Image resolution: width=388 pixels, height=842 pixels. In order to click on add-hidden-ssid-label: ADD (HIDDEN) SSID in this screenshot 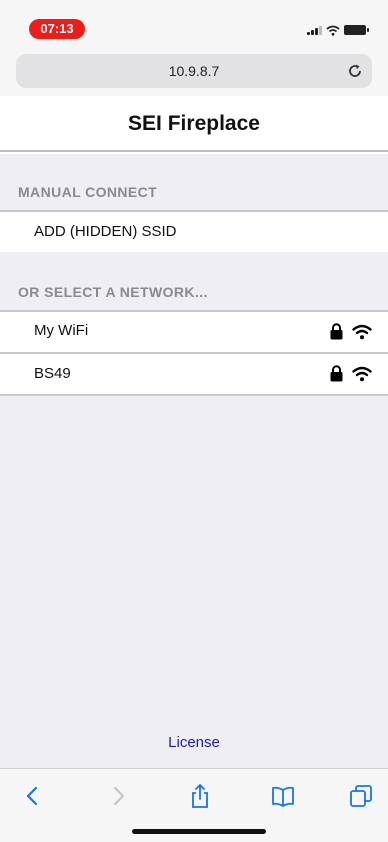, I will do `click(105, 231)`.